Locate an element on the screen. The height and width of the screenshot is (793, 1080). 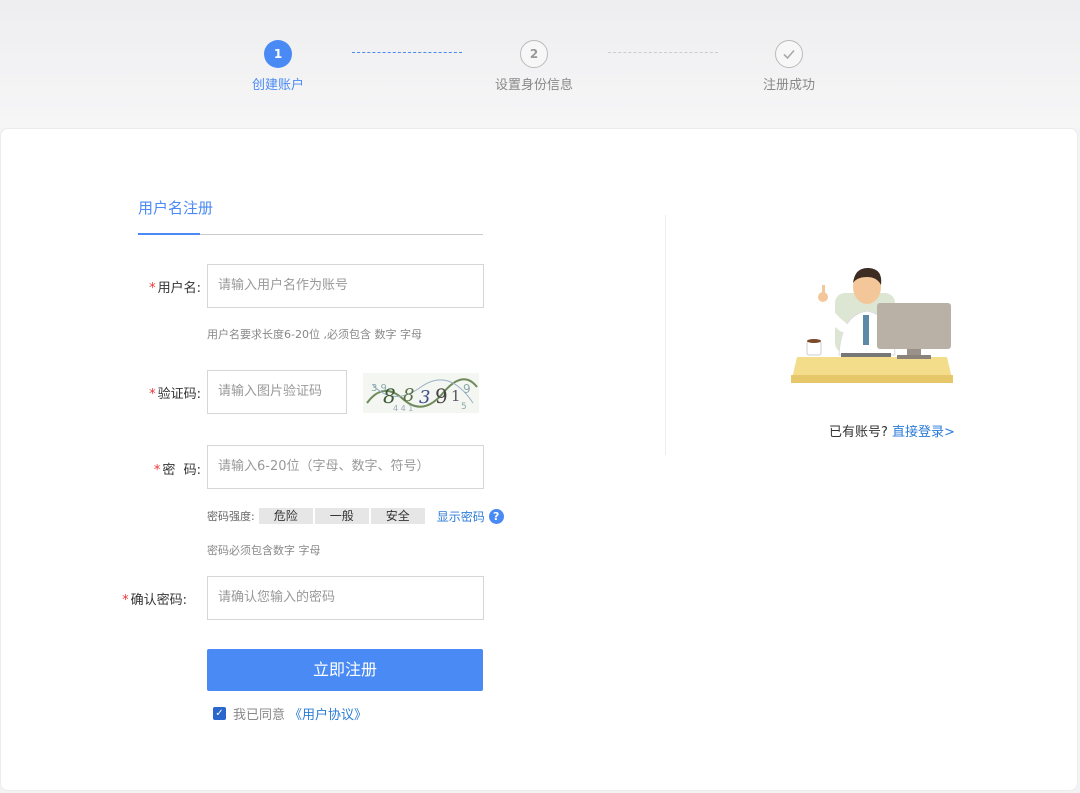
help-icon: ? is located at coordinates (496, 516).